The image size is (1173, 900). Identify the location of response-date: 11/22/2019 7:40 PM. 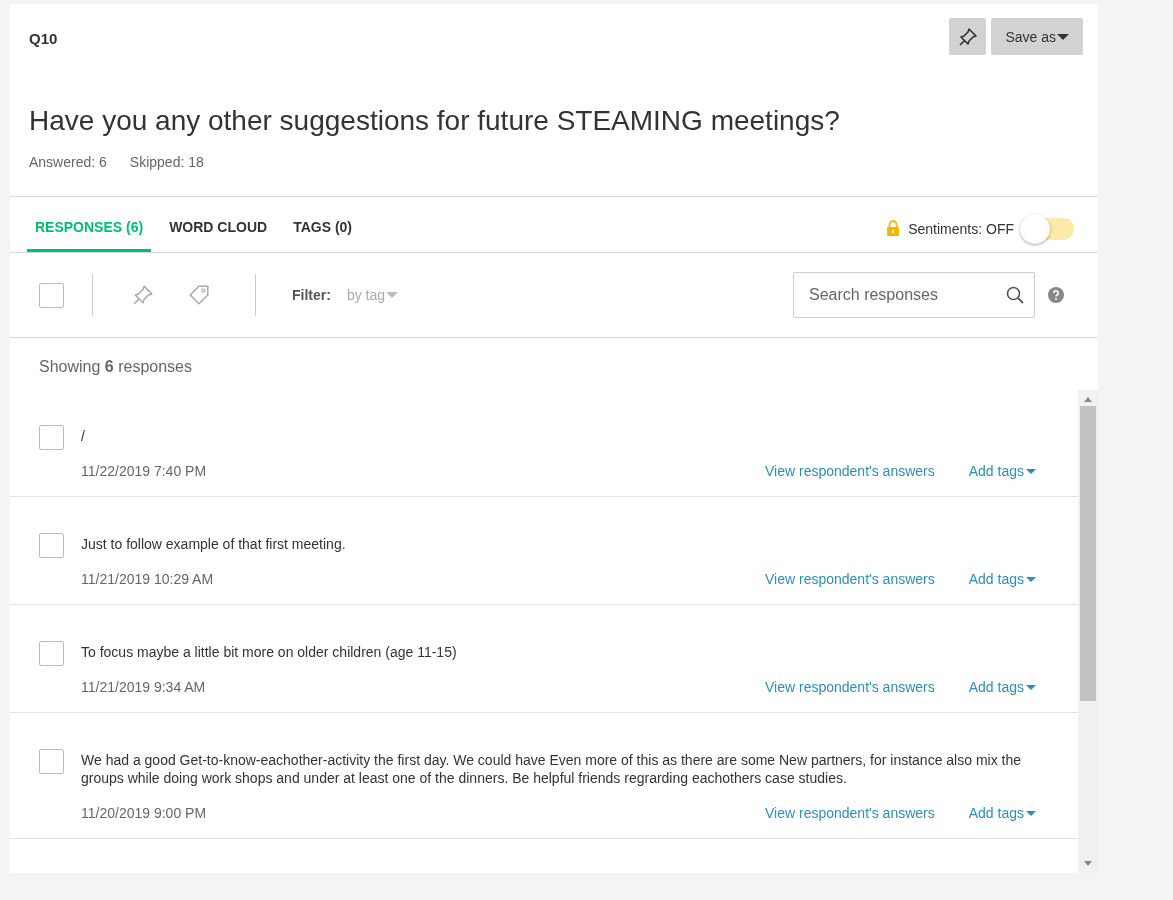
(144, 471).